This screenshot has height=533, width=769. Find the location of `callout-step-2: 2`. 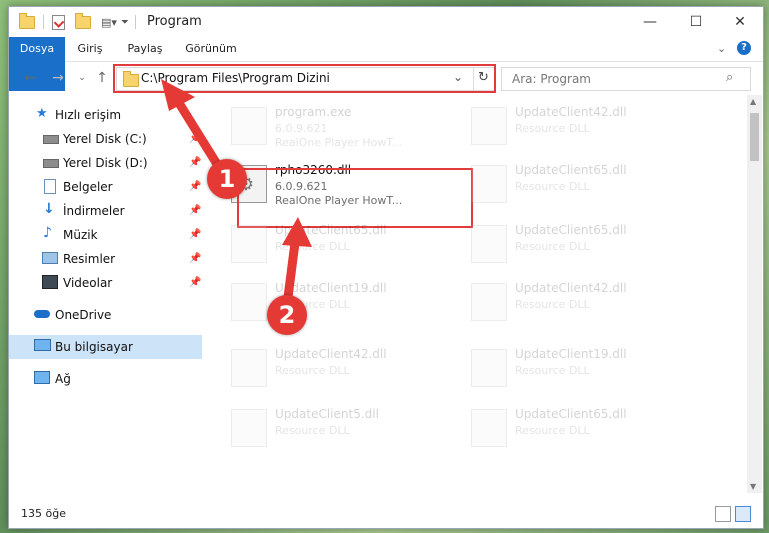

callout-step-2: 2 is located at coordinates (287, 315).